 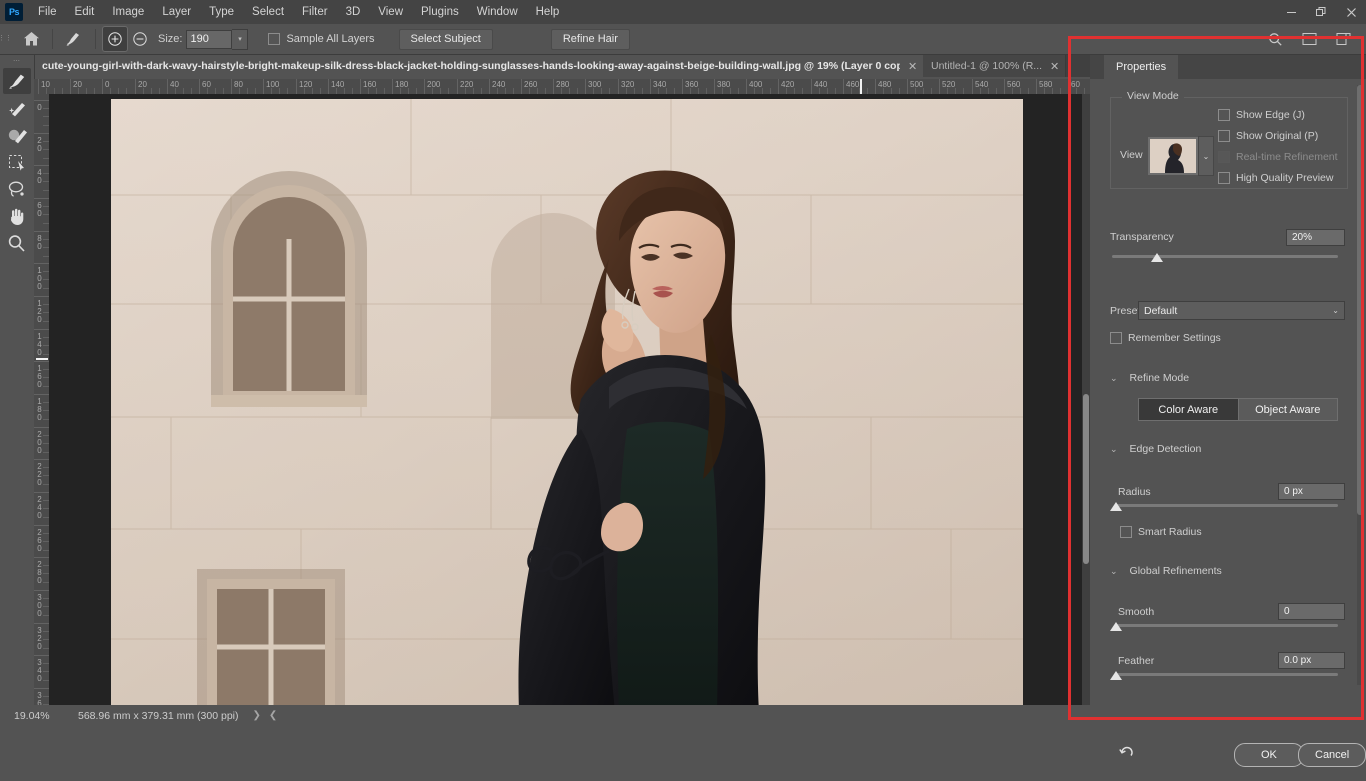 What do you see at coordinates (995, 66) in the screenshot?
I see `document-tab-inactive: Untitled-1 @ 100% (R... ✕` at bounding box center [995, 66].